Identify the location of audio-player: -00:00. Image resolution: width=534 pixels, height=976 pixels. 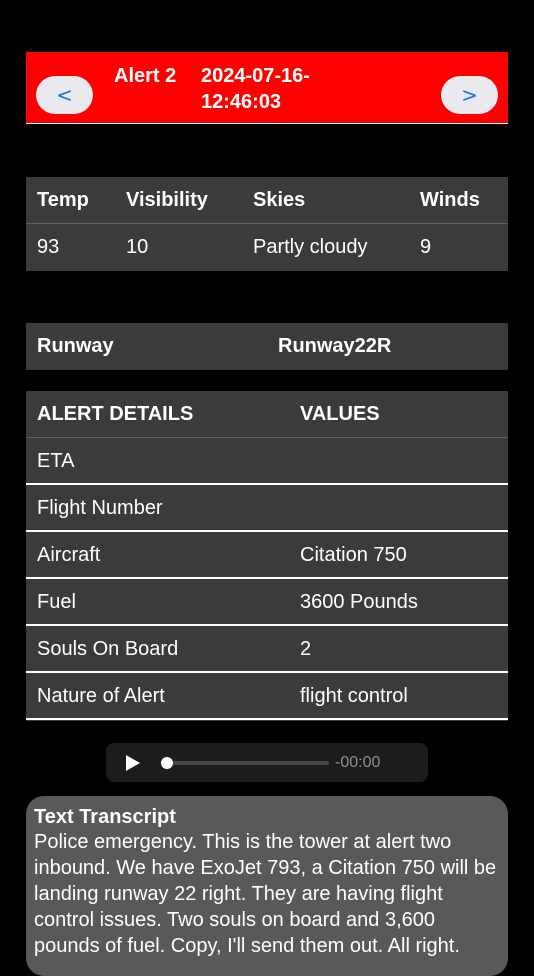
(267, 762).